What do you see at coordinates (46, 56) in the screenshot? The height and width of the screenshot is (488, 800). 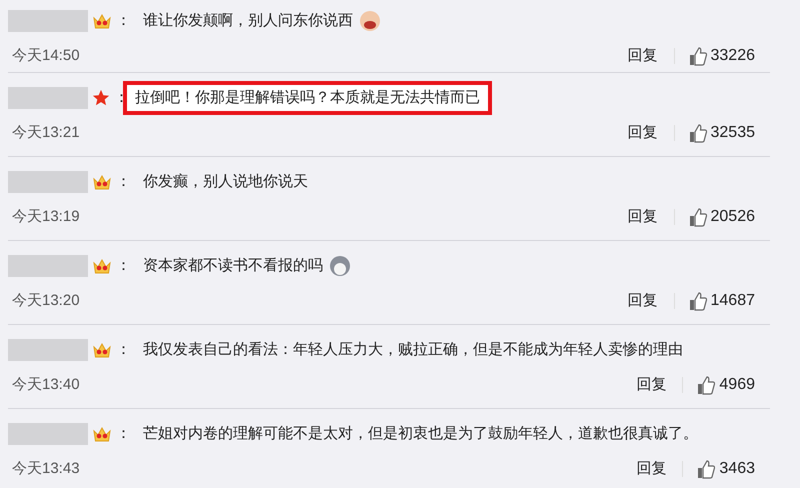 I see `timestamp: 今天14:50` at bounding box center [46, 56].